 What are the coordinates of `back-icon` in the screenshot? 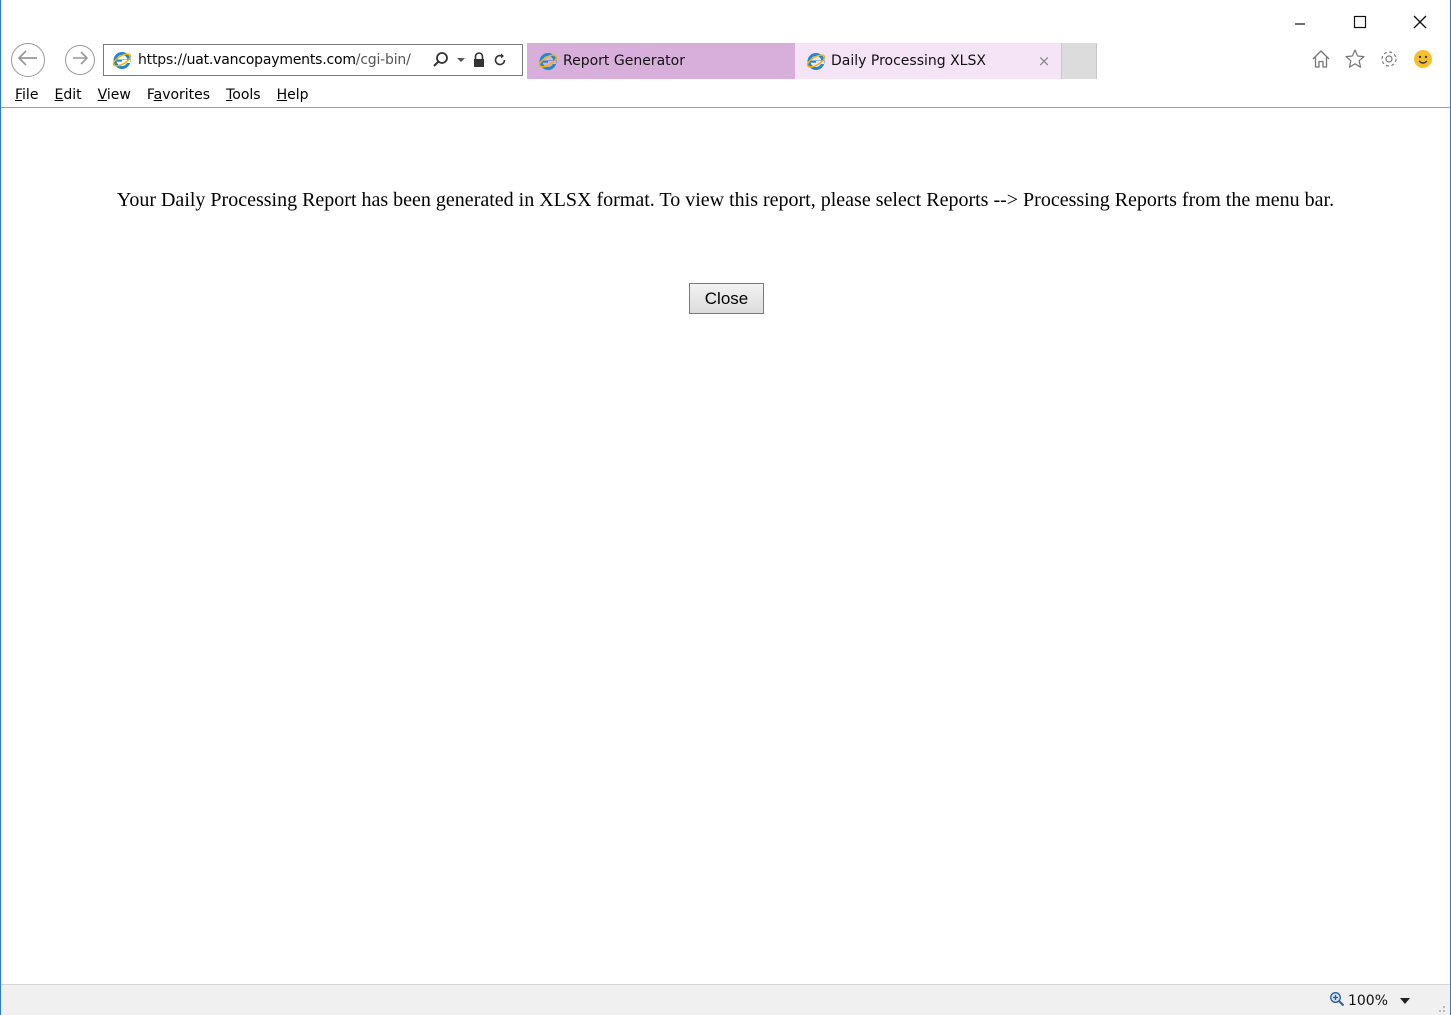 It's located at (28, 60).